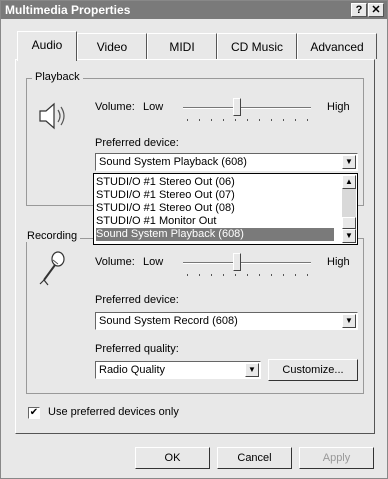 The height and width of the screenshot is (479, 388). Describe the element at coordinates (68, 10) in the screenshot. I see `window-title: Multimedia Properties` at that location.